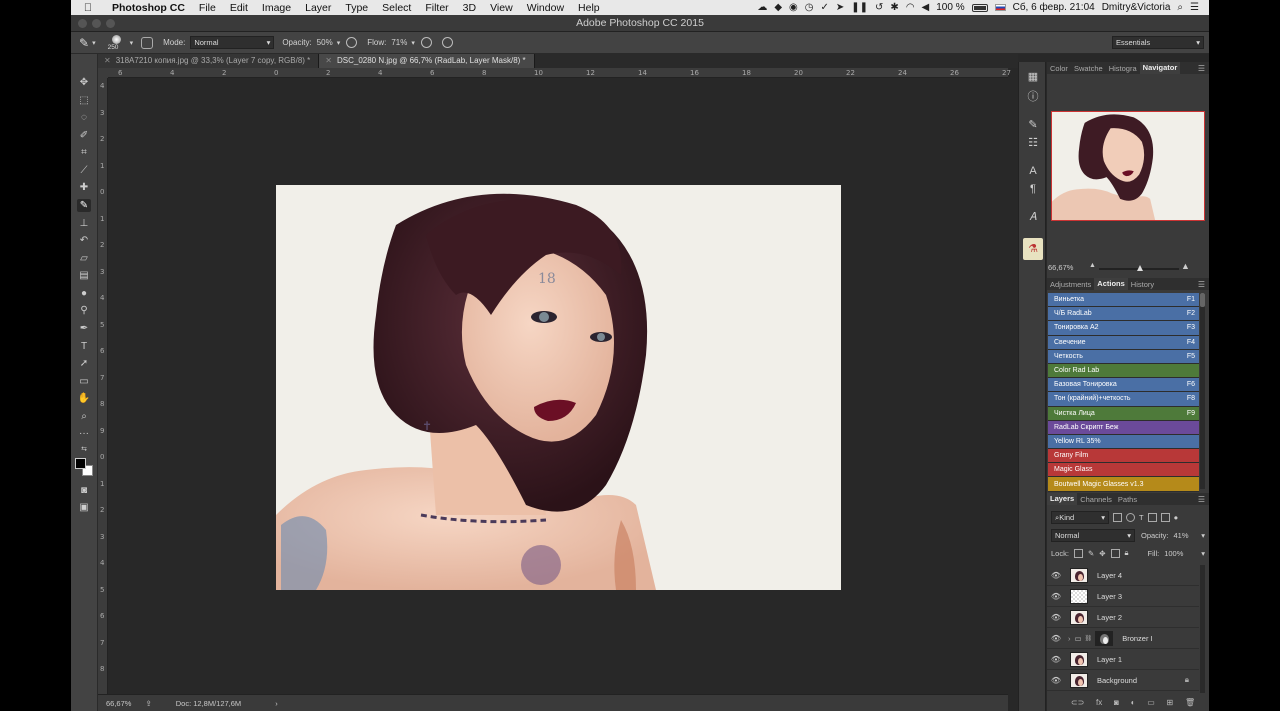 The width and height of the screenshot is (1280, 711). What do you see at coordinates (1158, 42) in the screenshot?
I see `workspace-dropdown: Essentials ▾` at bounding box center [1158, 42].